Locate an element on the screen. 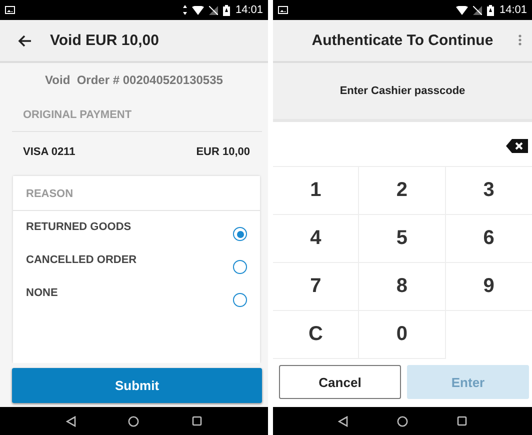 The image size is (532, 435). keypad-key: 1 is located at coordinates (316, 191).